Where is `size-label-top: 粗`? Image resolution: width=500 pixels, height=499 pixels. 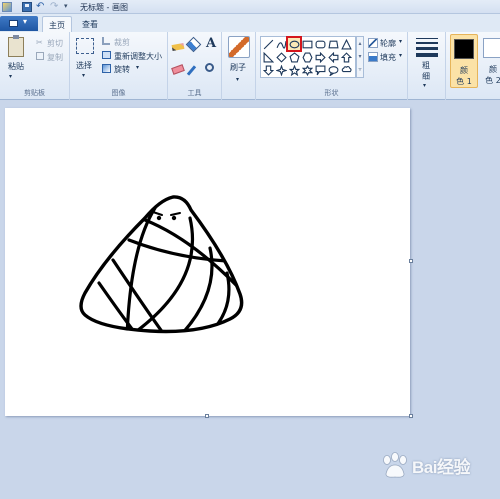 size-label-top: 粗 is located at coordinates (426, 65).